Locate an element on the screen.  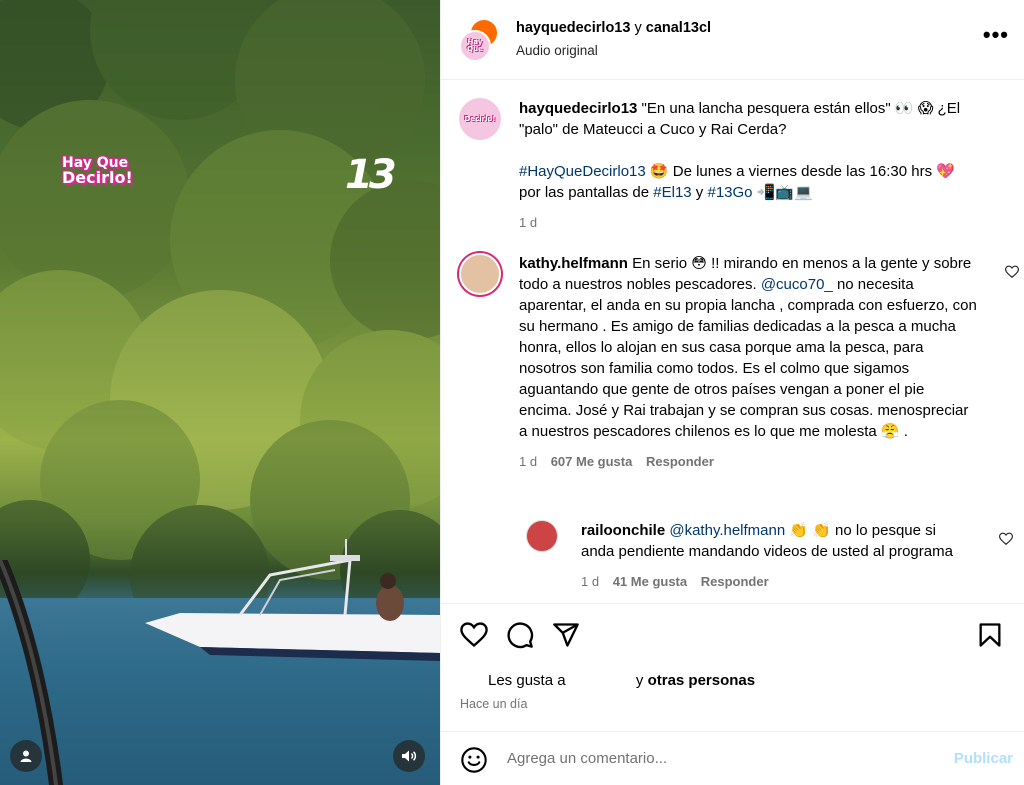
comment-likes: 607 Me gusta is located at coordinates (592, 461).